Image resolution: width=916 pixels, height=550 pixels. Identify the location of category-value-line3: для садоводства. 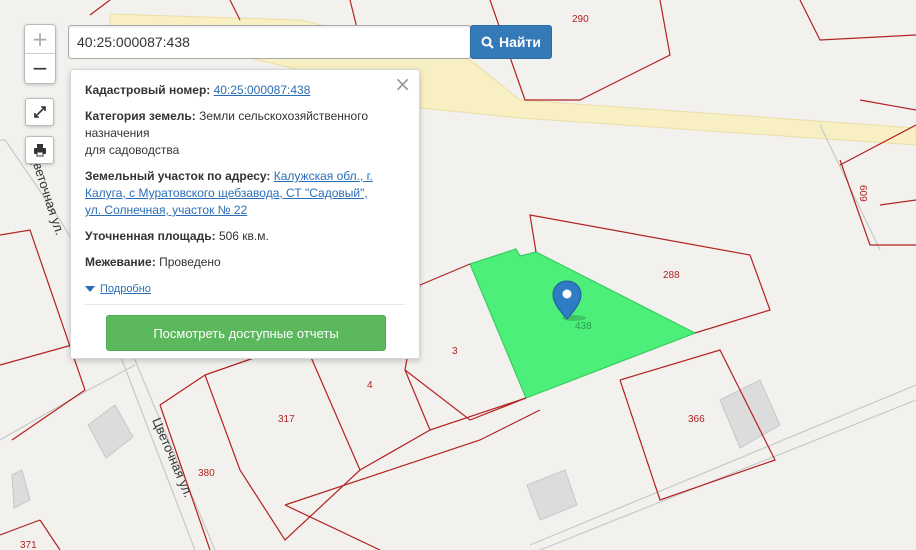
(132, 150).